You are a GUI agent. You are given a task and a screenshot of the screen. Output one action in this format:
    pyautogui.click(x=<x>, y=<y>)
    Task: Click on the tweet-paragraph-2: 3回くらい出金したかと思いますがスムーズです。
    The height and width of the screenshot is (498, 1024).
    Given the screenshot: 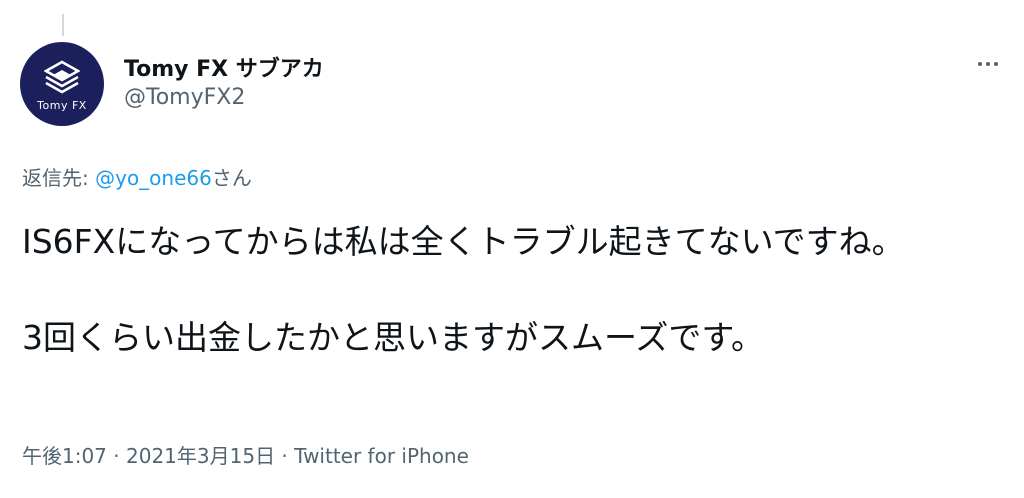 What is the action you would take?
    pyautogui.click(x=393, y=337)
    